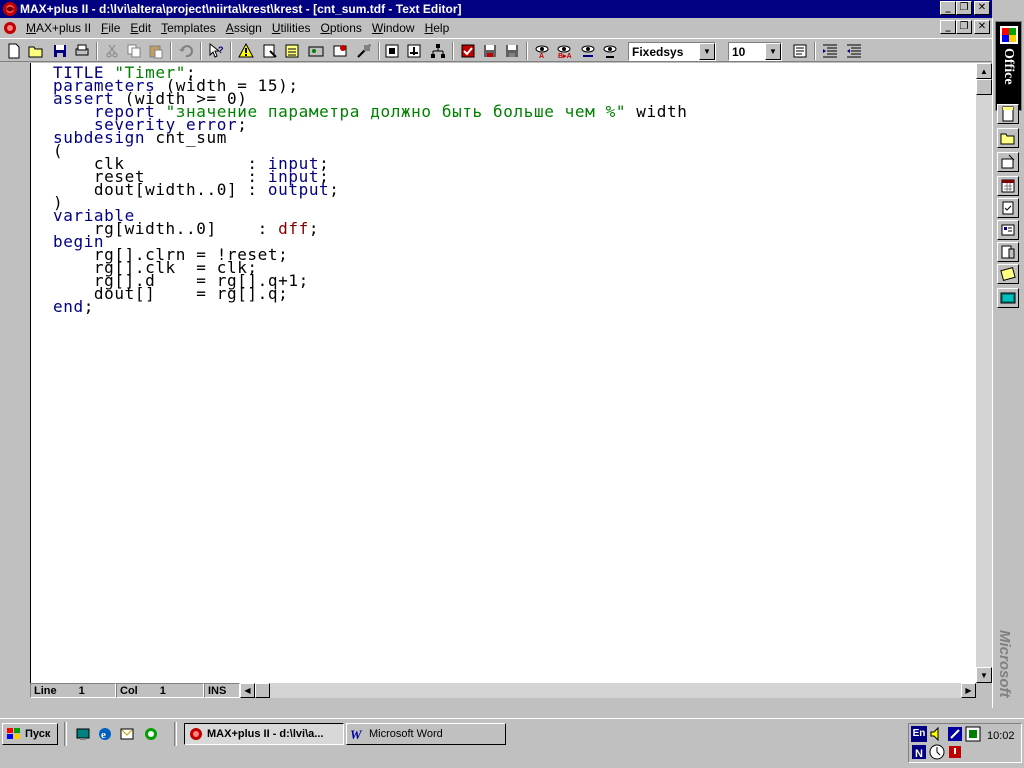 The height and width of the screenshot is (768, 1024). What do you see at coordinates (262, 690) in the screenshot?
I see `horizontal-scroll-thumb` at bounding box center [262, 690].